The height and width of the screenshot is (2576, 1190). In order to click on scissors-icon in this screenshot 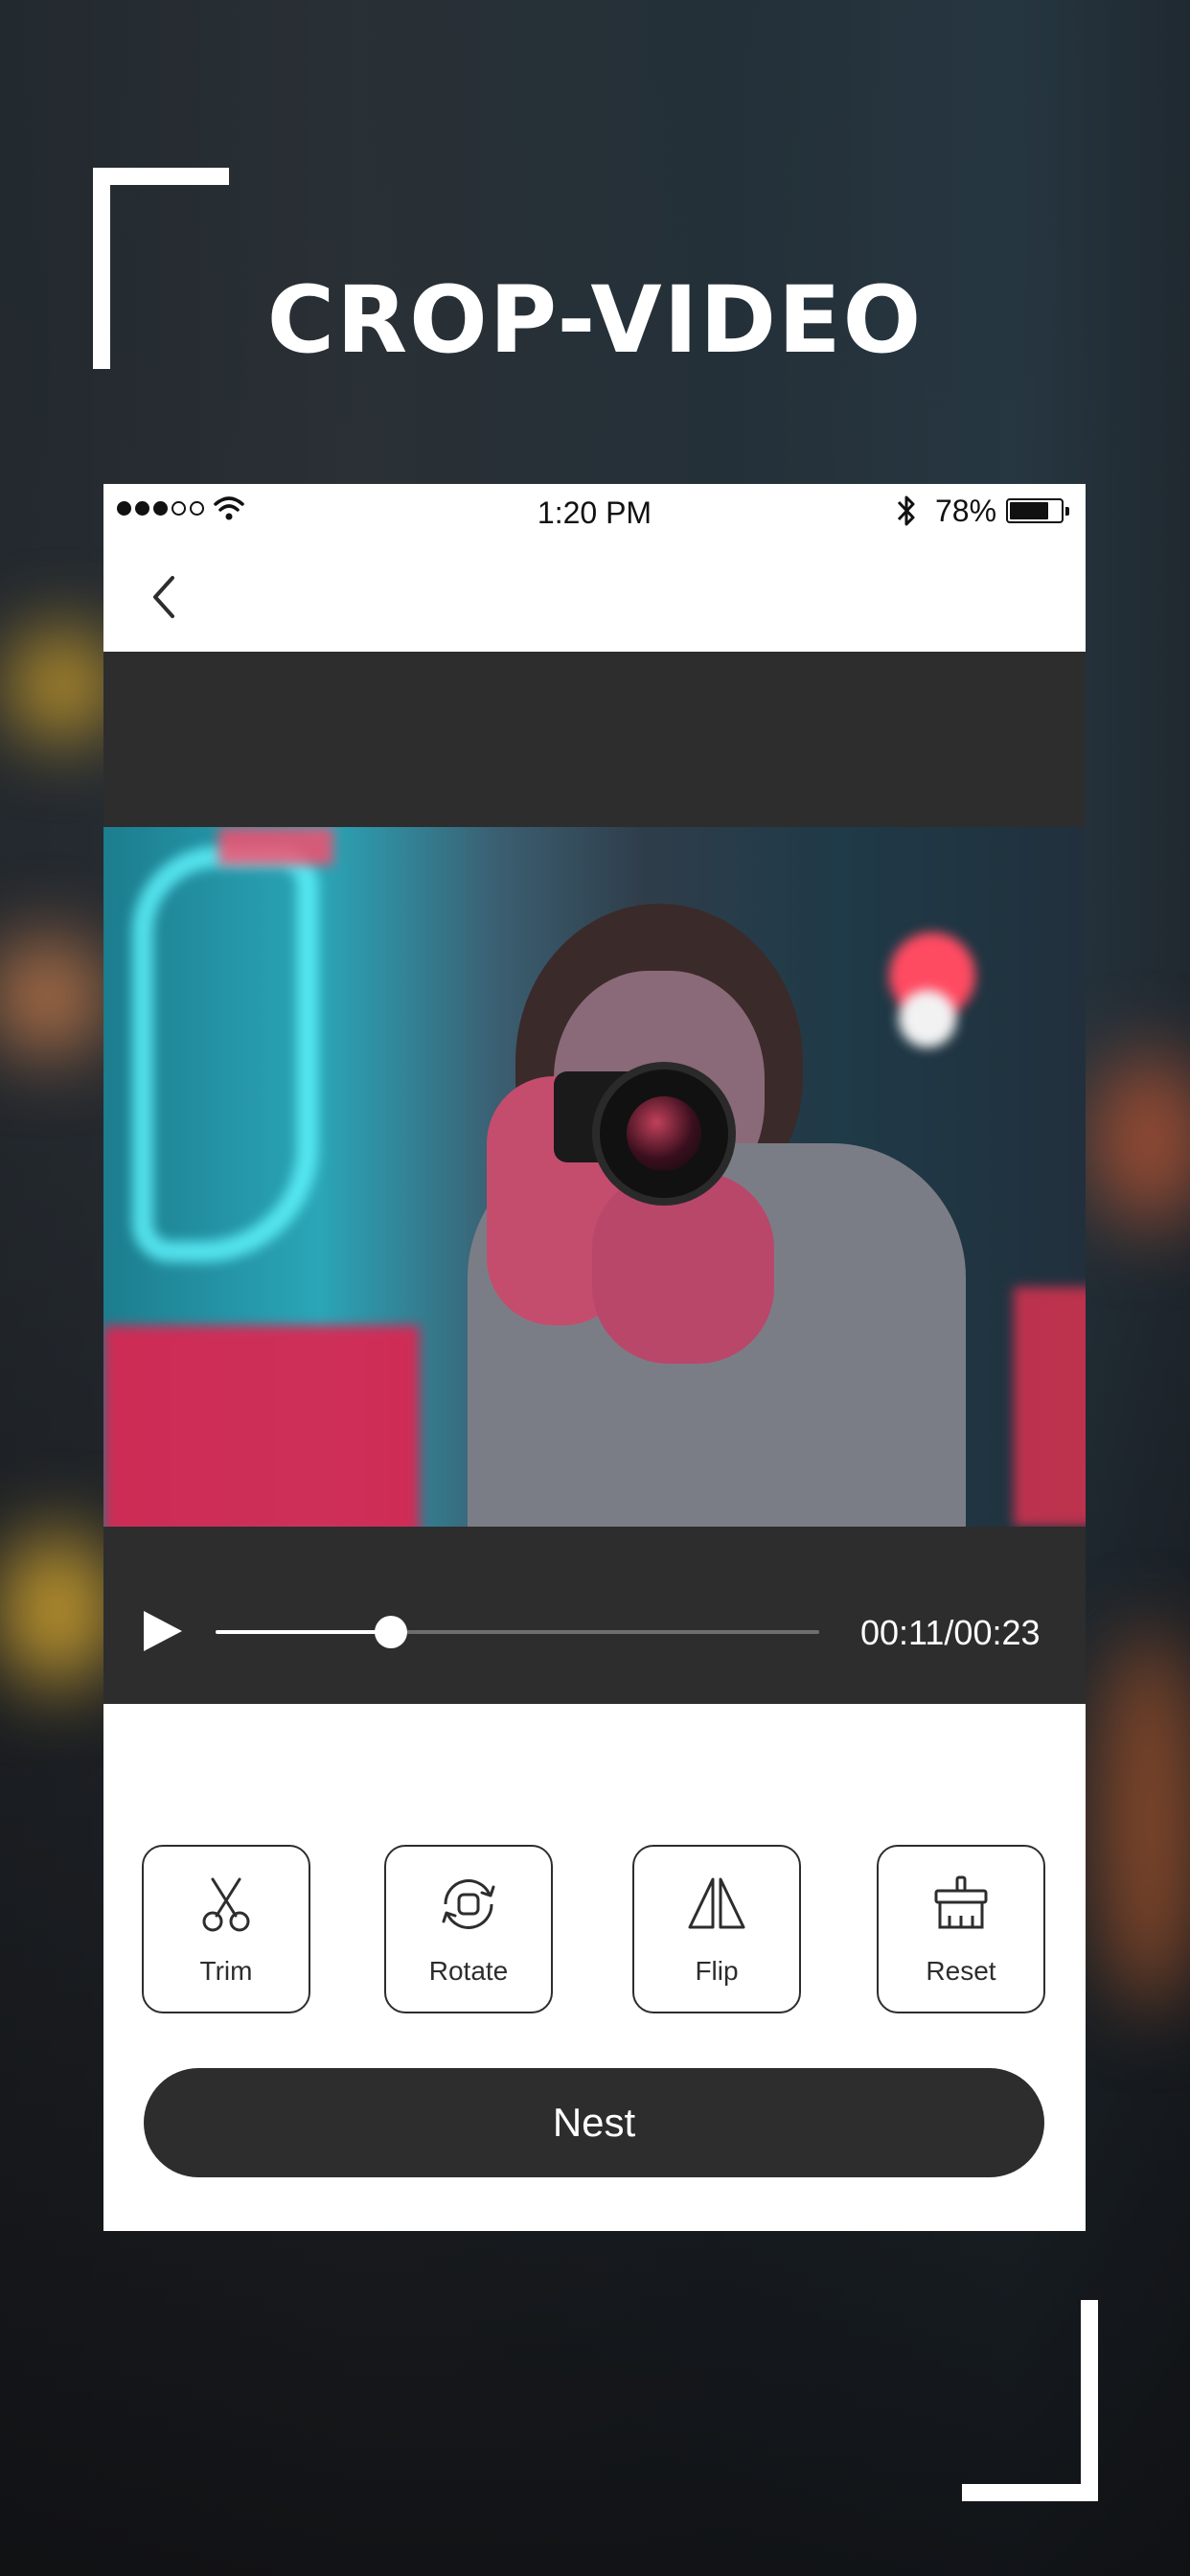, I will do `click(226, 1904)`.